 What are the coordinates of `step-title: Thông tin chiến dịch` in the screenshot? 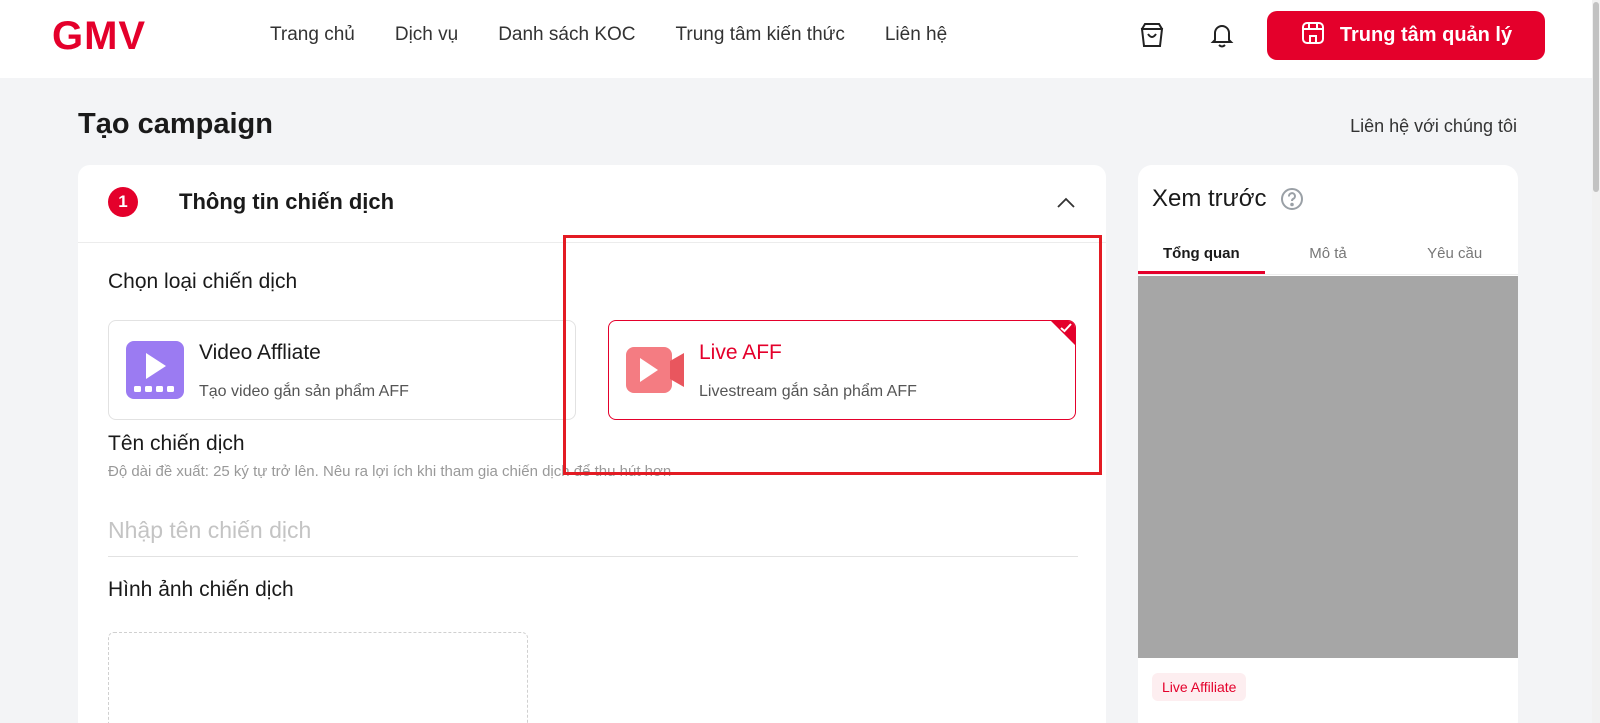 It's located at (287, 201).